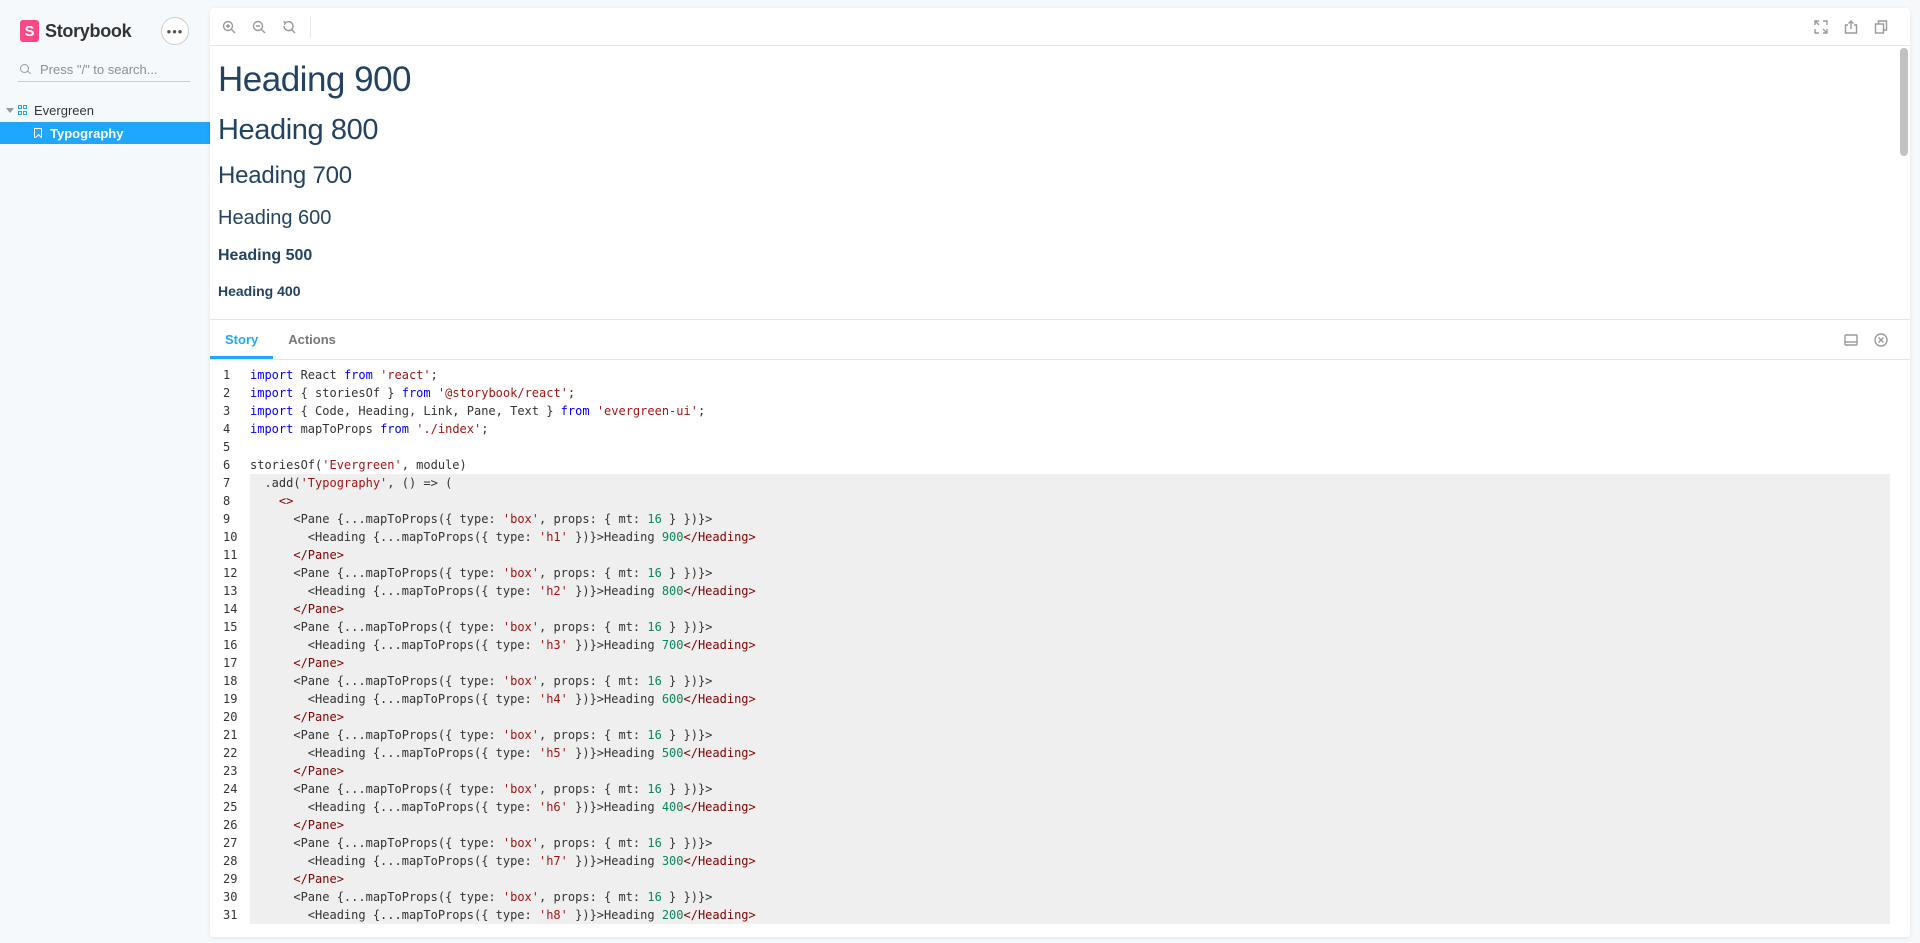  I want to click on heading-500: Heading 500, so click(265, 255).